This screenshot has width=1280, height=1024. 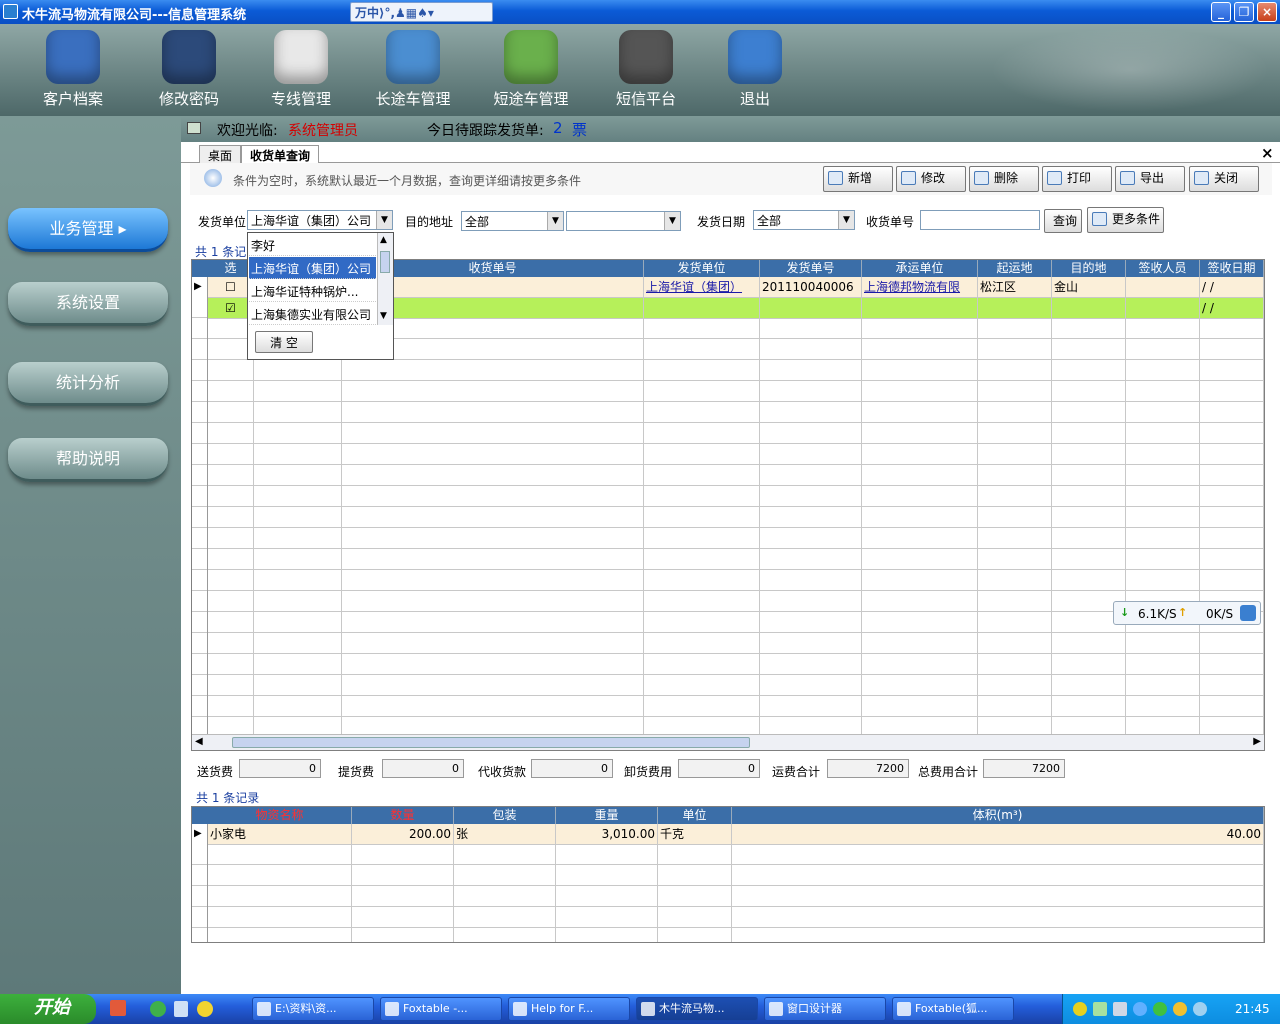 I want to click on sidebar-item-0: 业务管理 ▸, so click(x=88, y=230).